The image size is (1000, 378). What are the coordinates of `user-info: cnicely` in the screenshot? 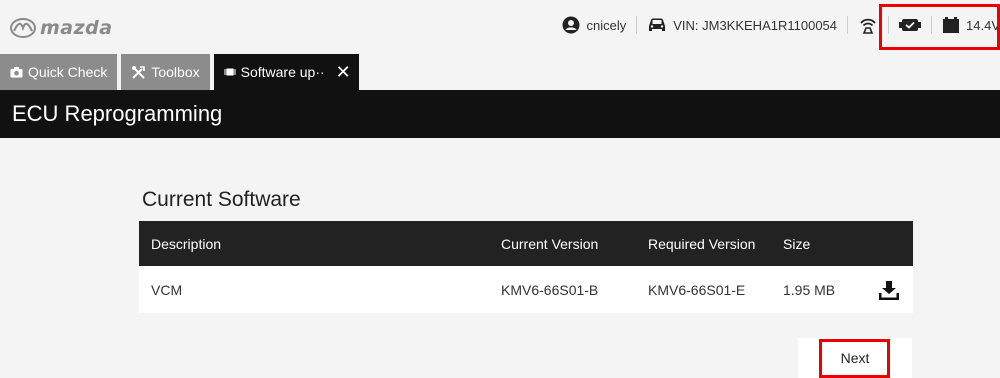 It's located at (594, 25).